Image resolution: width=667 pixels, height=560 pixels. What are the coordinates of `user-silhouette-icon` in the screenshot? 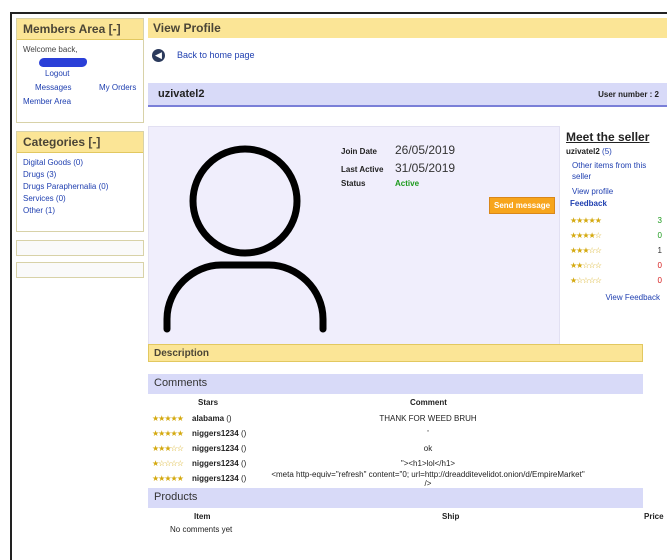 It's located at (245, 239).